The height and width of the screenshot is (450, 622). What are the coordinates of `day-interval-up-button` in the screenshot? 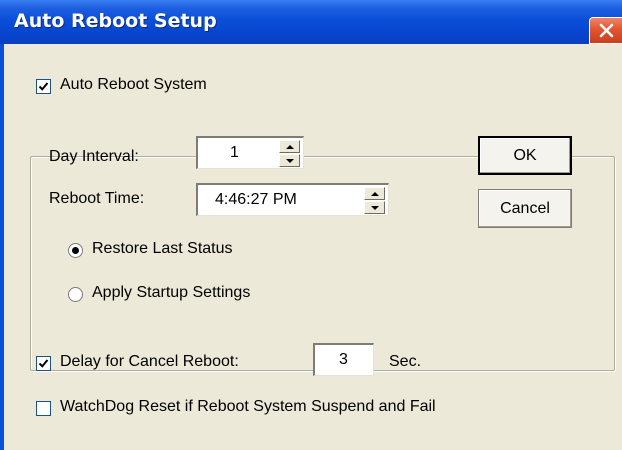 It's located at (289, 146).